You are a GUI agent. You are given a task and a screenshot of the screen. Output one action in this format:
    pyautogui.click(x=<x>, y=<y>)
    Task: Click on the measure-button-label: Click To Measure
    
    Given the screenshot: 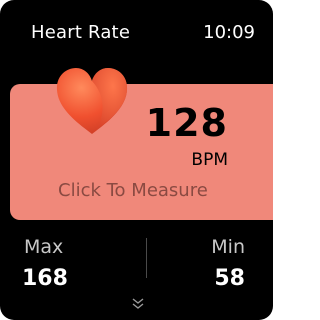 What is the action you would take?
    pyautogui.click(x=133, y=190)
    